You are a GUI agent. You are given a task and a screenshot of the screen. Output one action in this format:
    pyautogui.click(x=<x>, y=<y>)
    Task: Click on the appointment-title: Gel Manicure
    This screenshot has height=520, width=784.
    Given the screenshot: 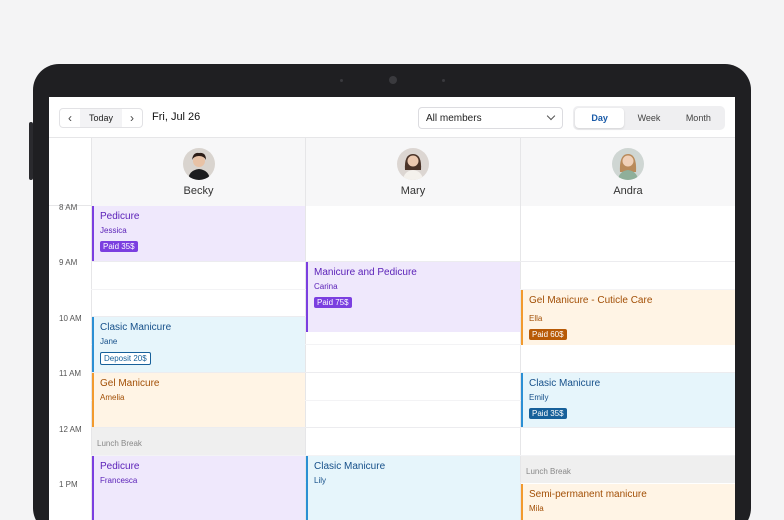 What is the action you would take?
    pyautogui.click(x=130, y=383)
    